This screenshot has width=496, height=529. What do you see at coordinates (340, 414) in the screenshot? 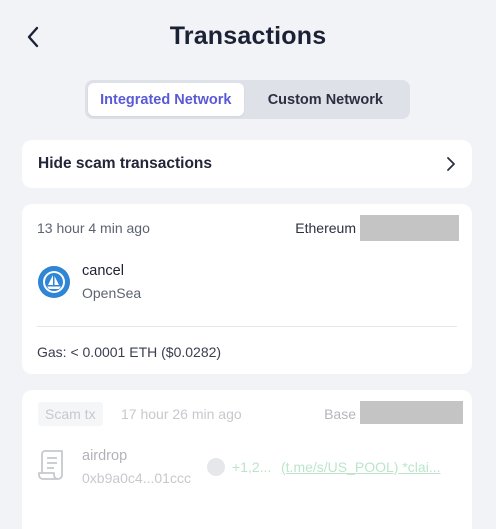
I see `transaction-network: Base` at bounding box center [340, 414].